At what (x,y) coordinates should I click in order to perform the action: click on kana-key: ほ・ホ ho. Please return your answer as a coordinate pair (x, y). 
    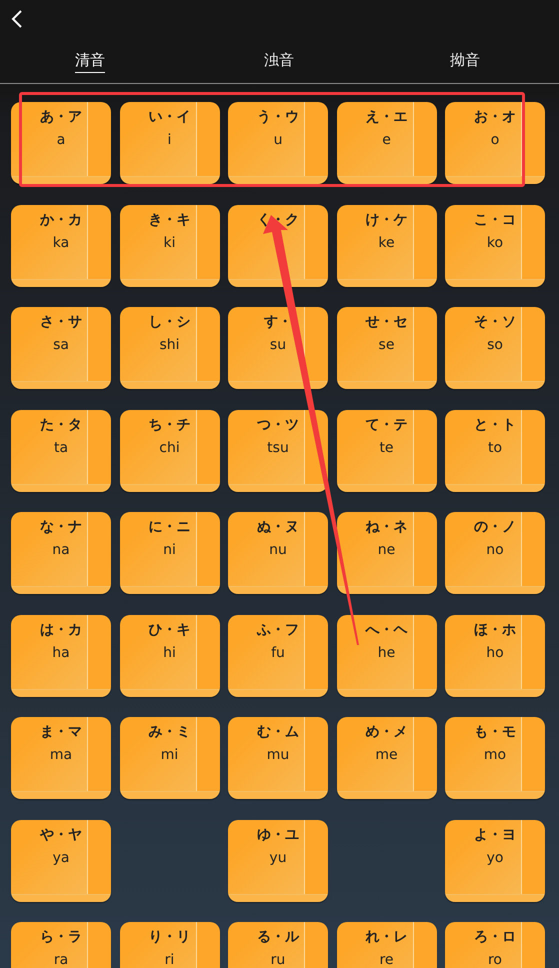
    Looking at the image, I should click on (495, 655).